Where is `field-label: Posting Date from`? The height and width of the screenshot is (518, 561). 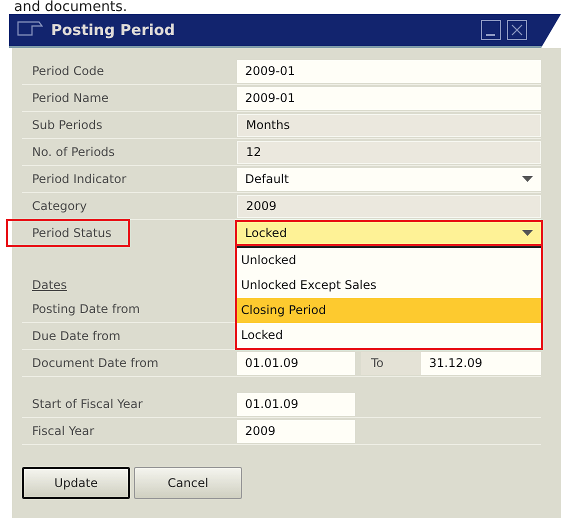
field-label: Posting Date from is located at coordinates (86, 309).